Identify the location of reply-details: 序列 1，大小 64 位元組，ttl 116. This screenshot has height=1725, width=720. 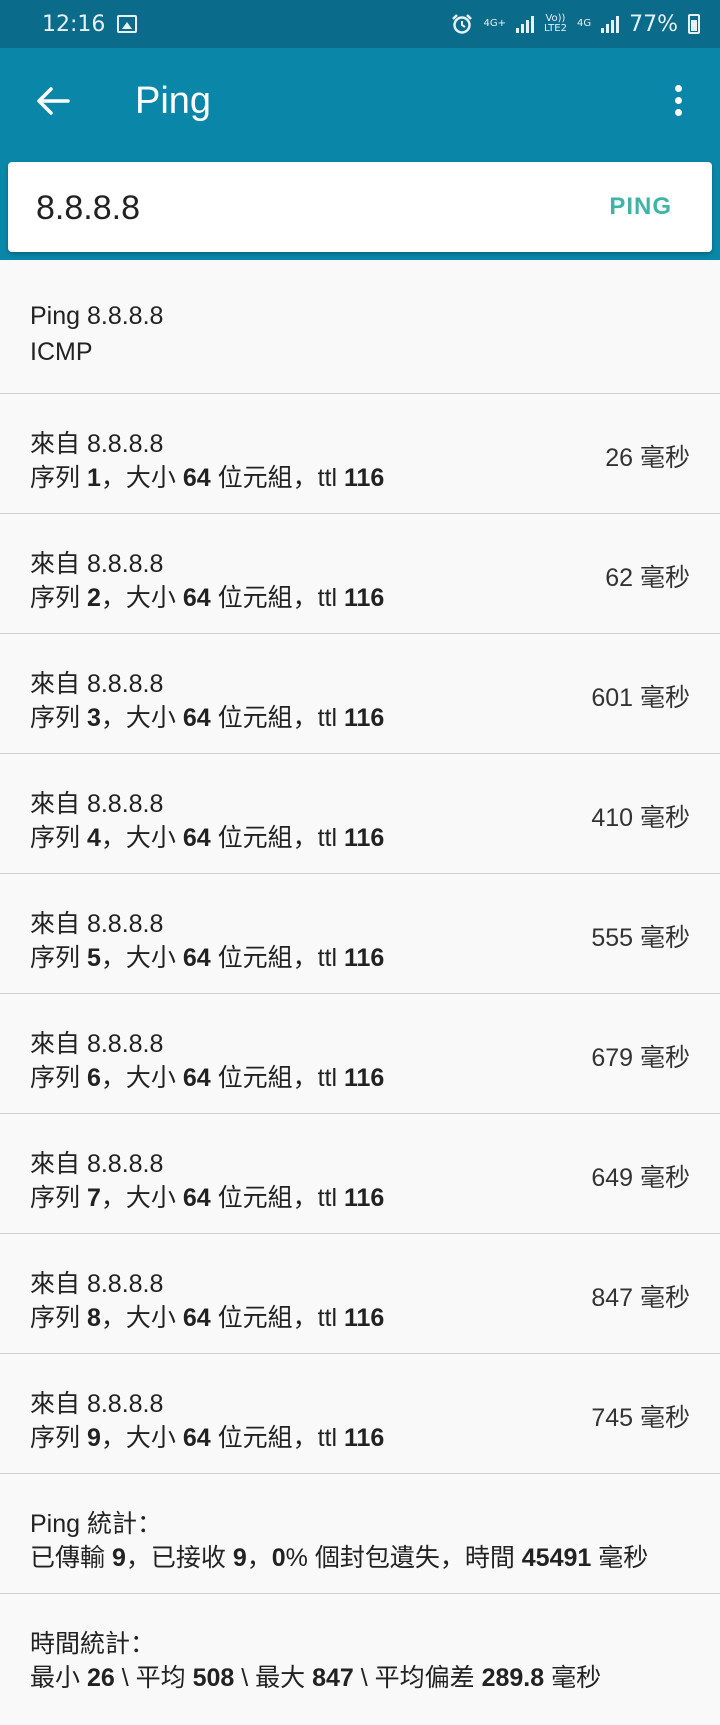
(207, 478).